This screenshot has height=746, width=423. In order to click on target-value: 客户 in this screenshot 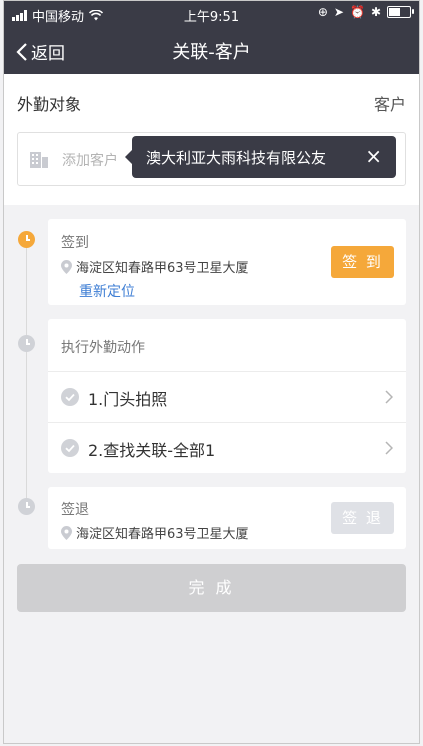, I will do `click(389, 104)`.